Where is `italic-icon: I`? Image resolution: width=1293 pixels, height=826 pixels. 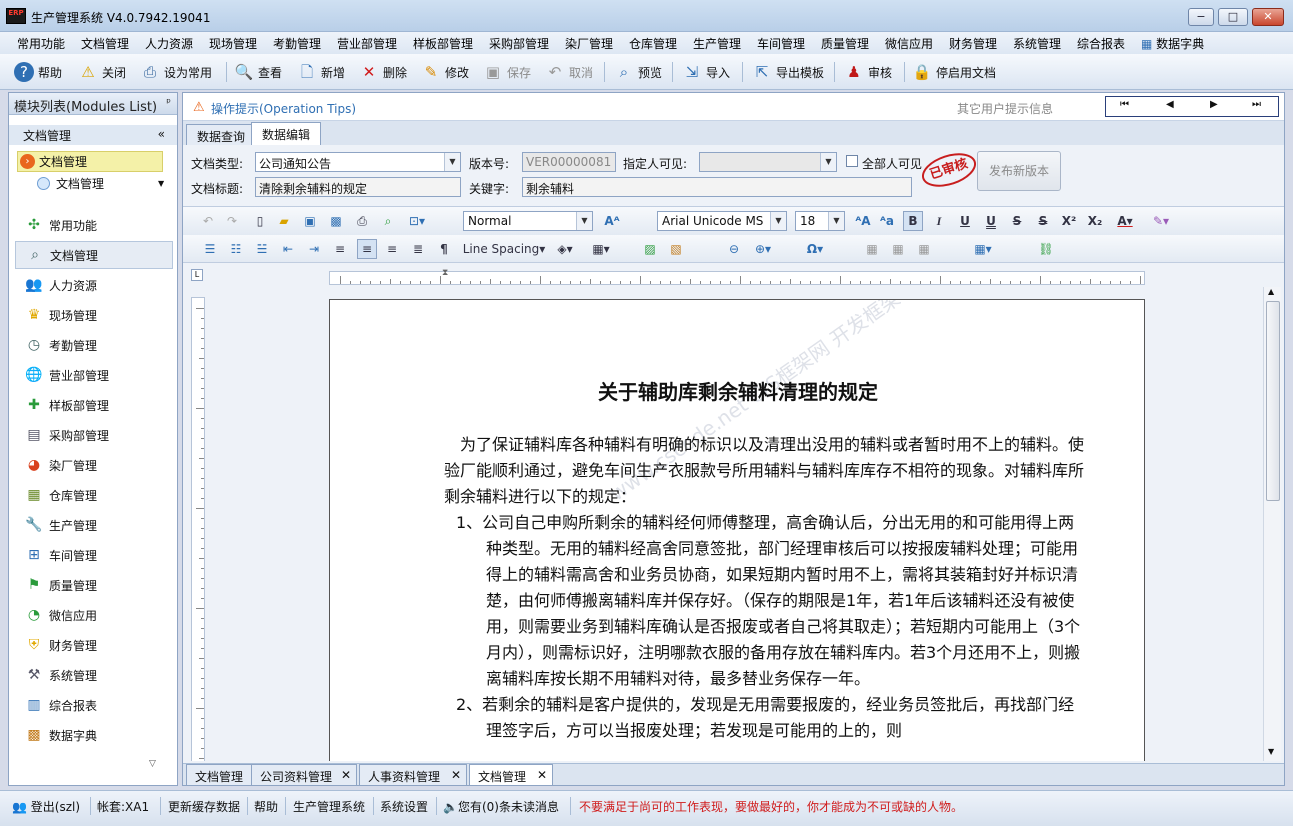 italic-icon: I is located at coordinates (939, 221).